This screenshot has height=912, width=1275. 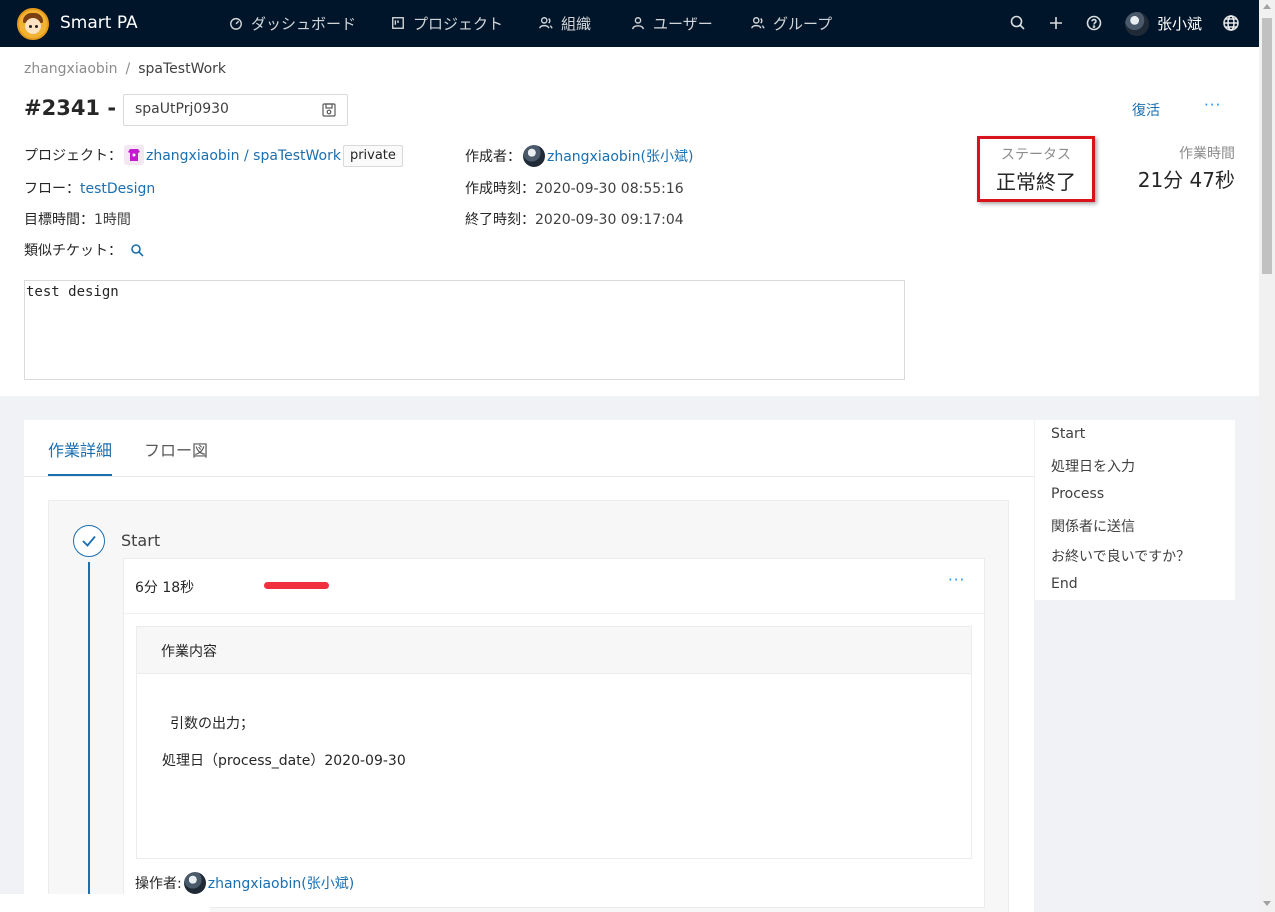 I want to click on dashboard-icon, so click(x=236, y=23).